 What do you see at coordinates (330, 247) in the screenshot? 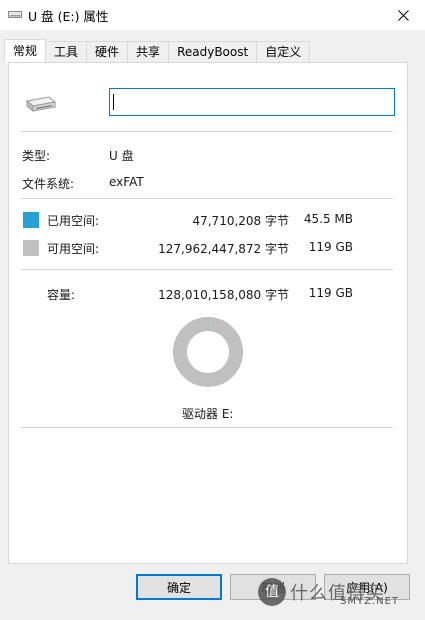
I see `free-space-size: 119 GB` at bounding box center [330, 247].